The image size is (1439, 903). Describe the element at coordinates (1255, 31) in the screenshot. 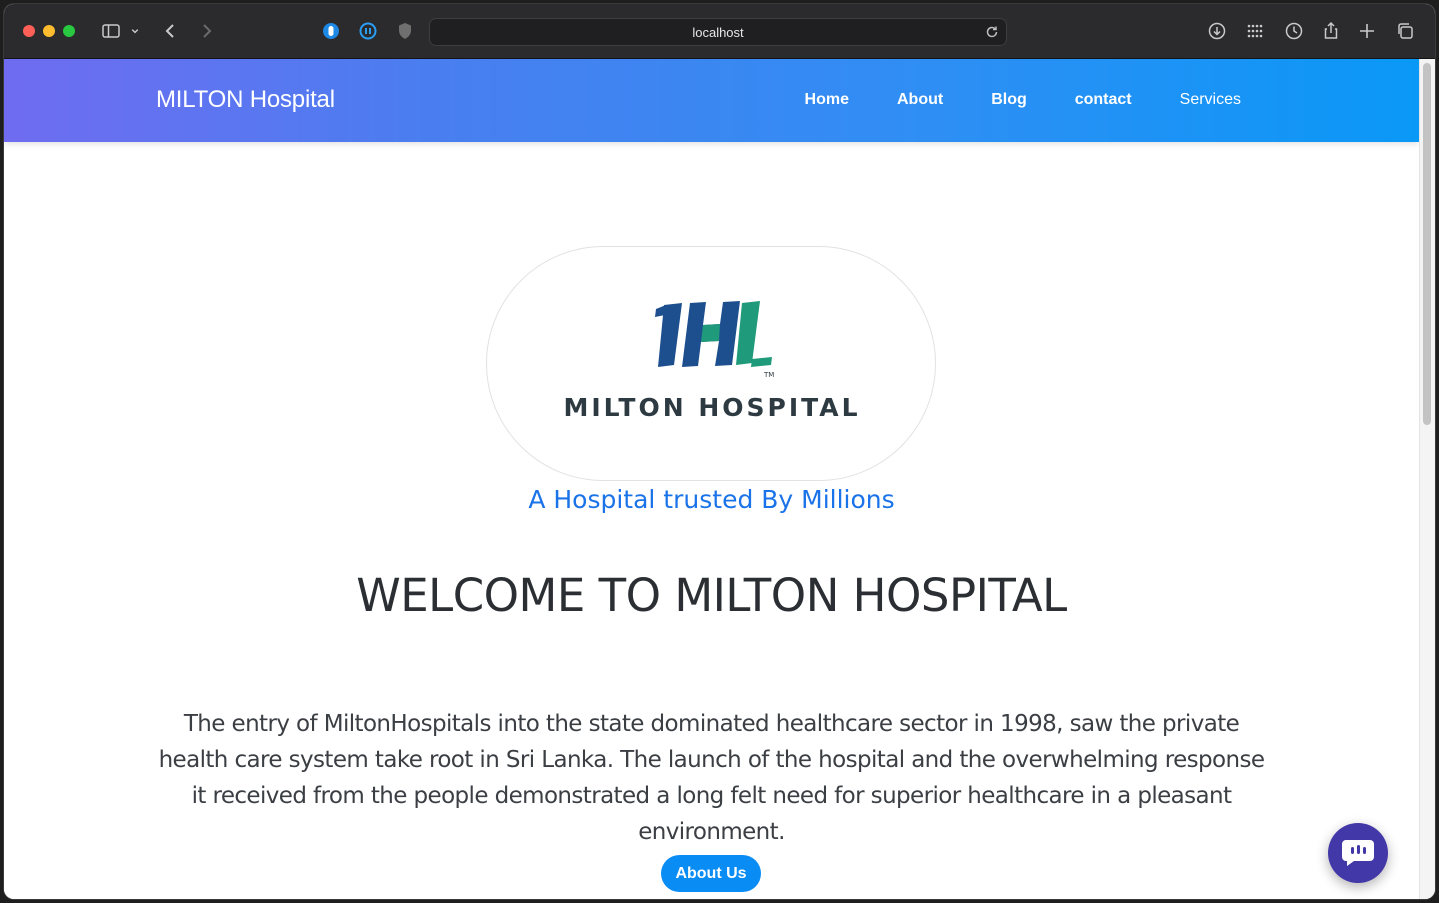

I see `grid-icon` at that location.